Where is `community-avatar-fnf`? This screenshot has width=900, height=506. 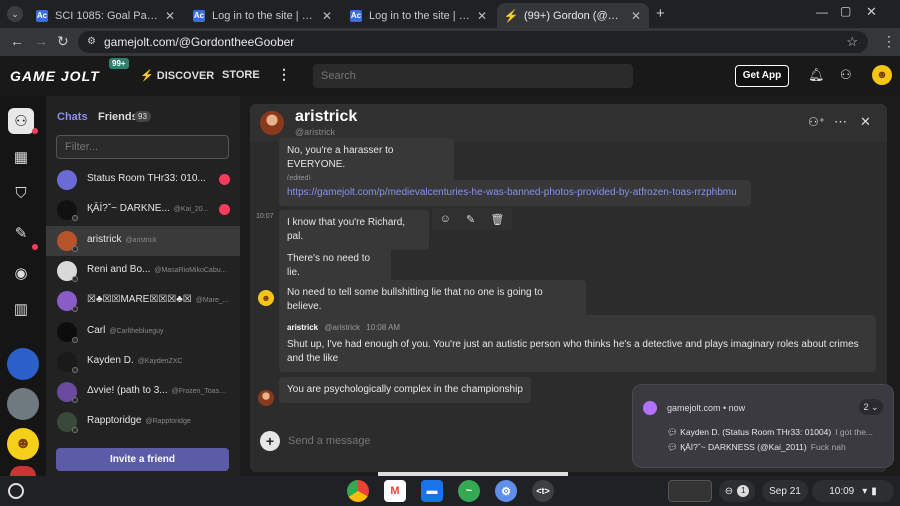
community-avatar-fnf is located at coordinates (23, 364).